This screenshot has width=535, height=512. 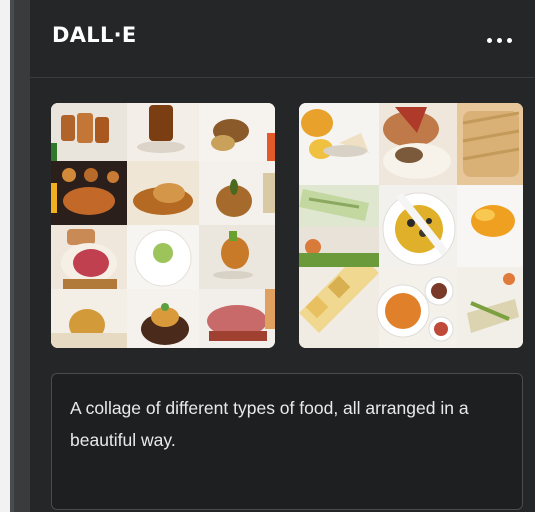 I want to click on more-horizontal-icon, so click(x=489, y=40).